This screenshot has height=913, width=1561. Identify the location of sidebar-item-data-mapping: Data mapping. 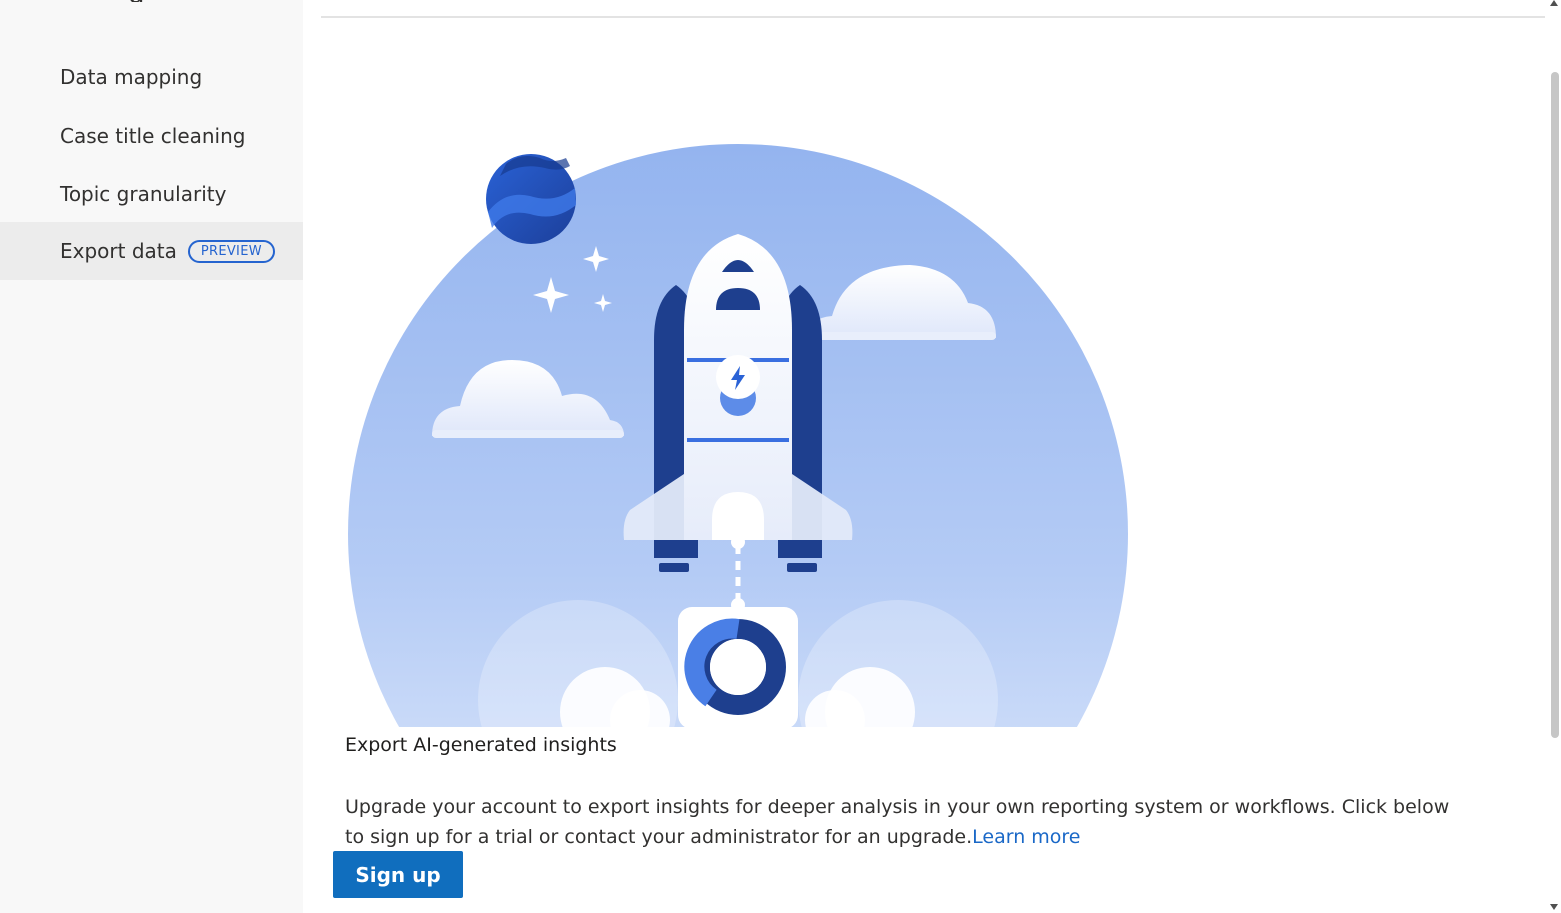
(151, 77).